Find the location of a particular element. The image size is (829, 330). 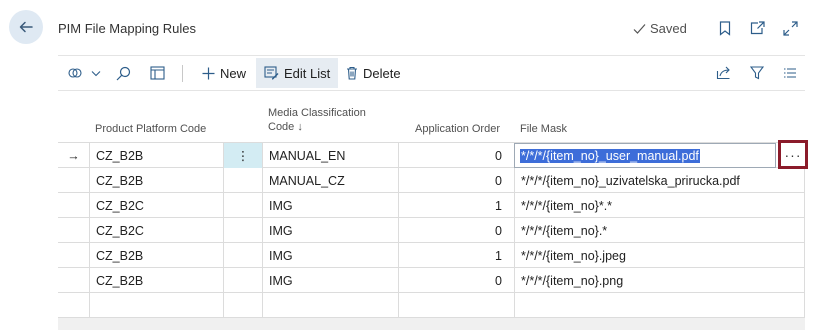

expand-icon is located at coordinates (790, 28).